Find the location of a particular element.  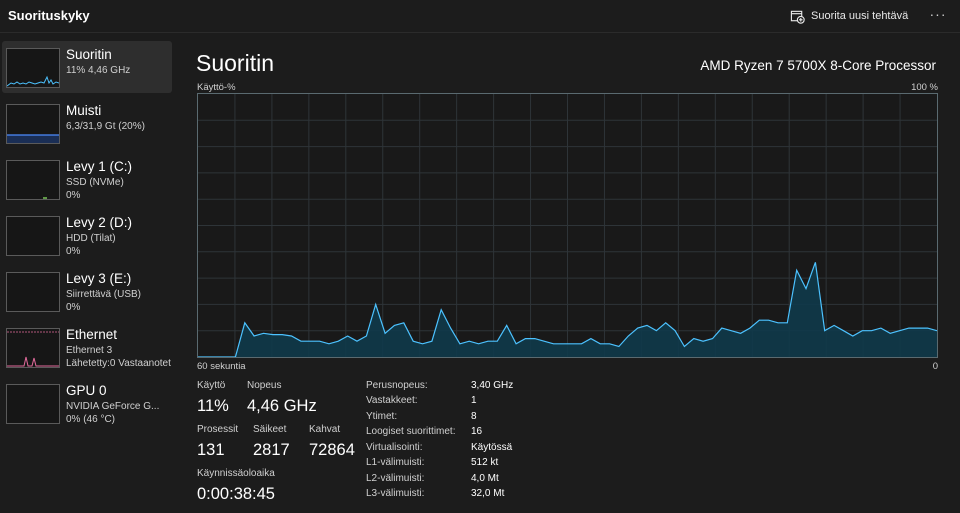

sidebar-item-disk-2: Levy 2 (D:) HDD (Tilat) 0% is located at coordinates (87, 235).